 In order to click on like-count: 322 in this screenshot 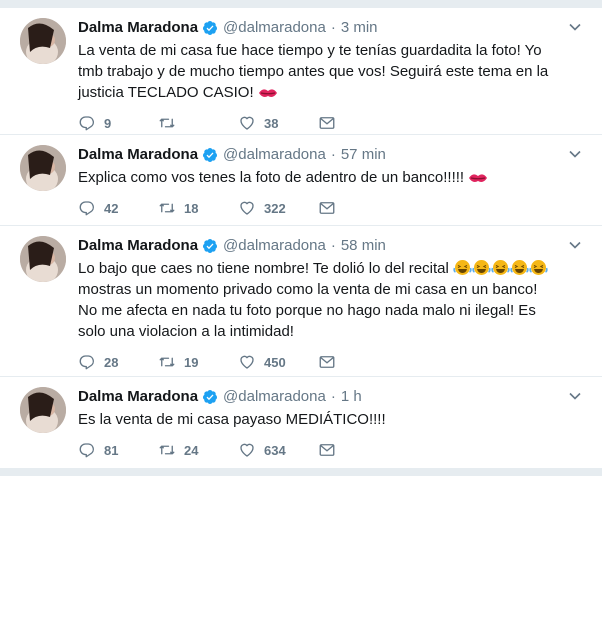, I will do `click(275, 208)`.